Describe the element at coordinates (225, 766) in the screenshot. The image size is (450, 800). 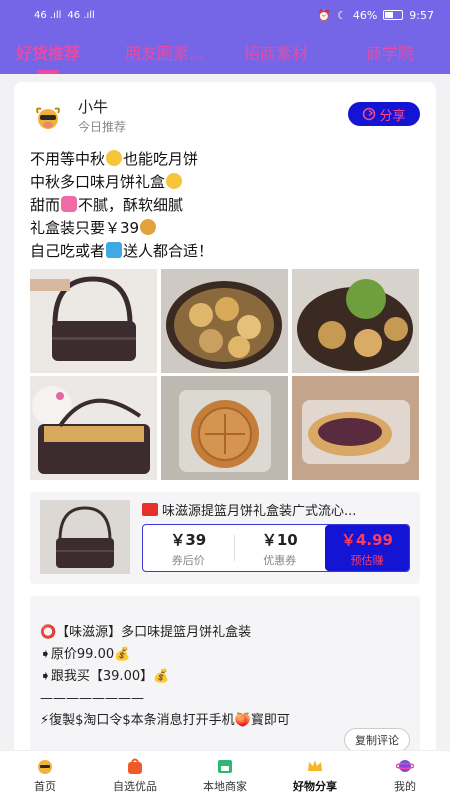
I see `store-icon` at that location.